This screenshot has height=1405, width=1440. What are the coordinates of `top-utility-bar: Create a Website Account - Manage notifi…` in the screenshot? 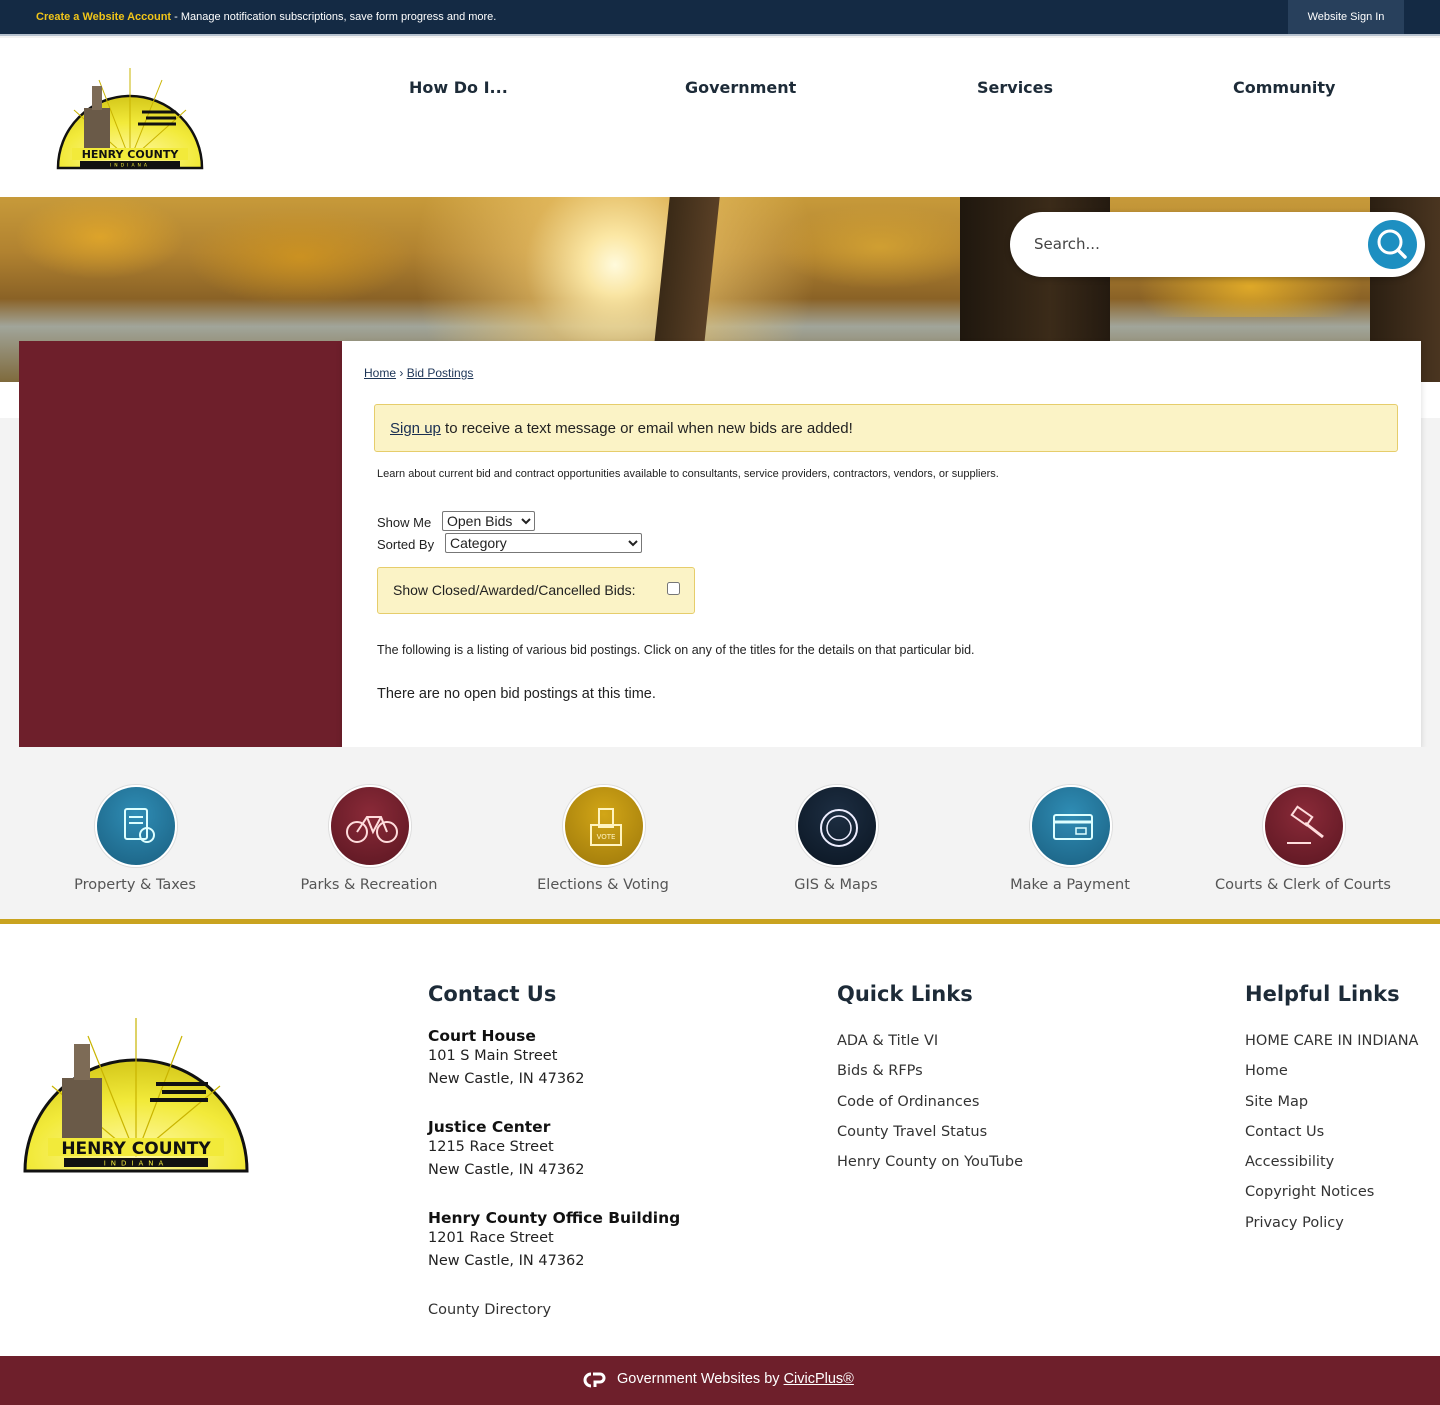 It's located at (720, 18).